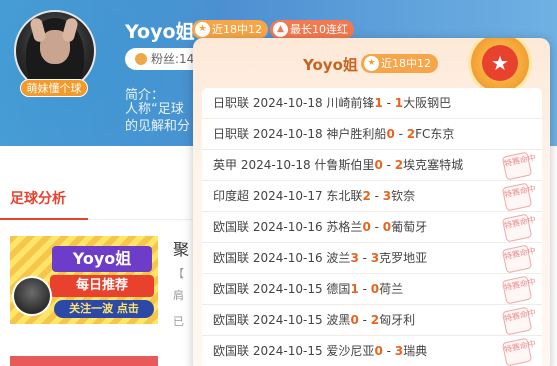  What do you see at coordinates (409, 227) in the screenshot?
I see `match-away-team: 葡萄牙` at bounding box center [409, 227].